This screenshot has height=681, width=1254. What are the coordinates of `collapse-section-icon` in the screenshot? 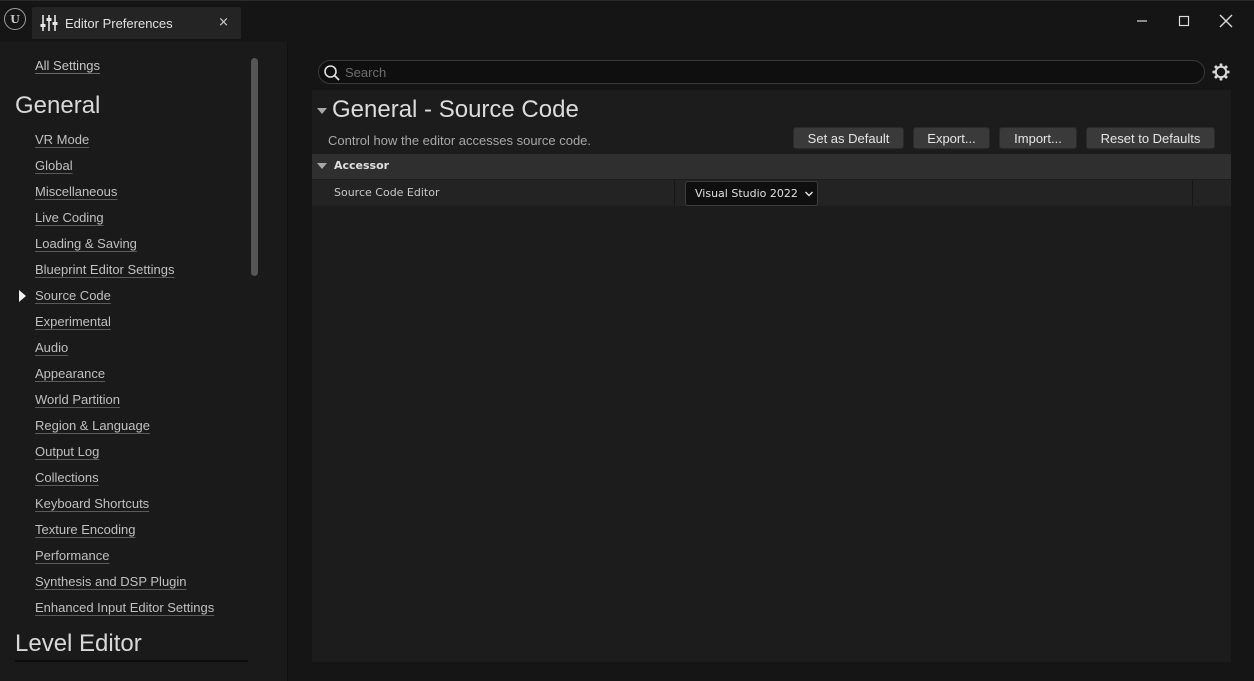 It's located at (322, 111).